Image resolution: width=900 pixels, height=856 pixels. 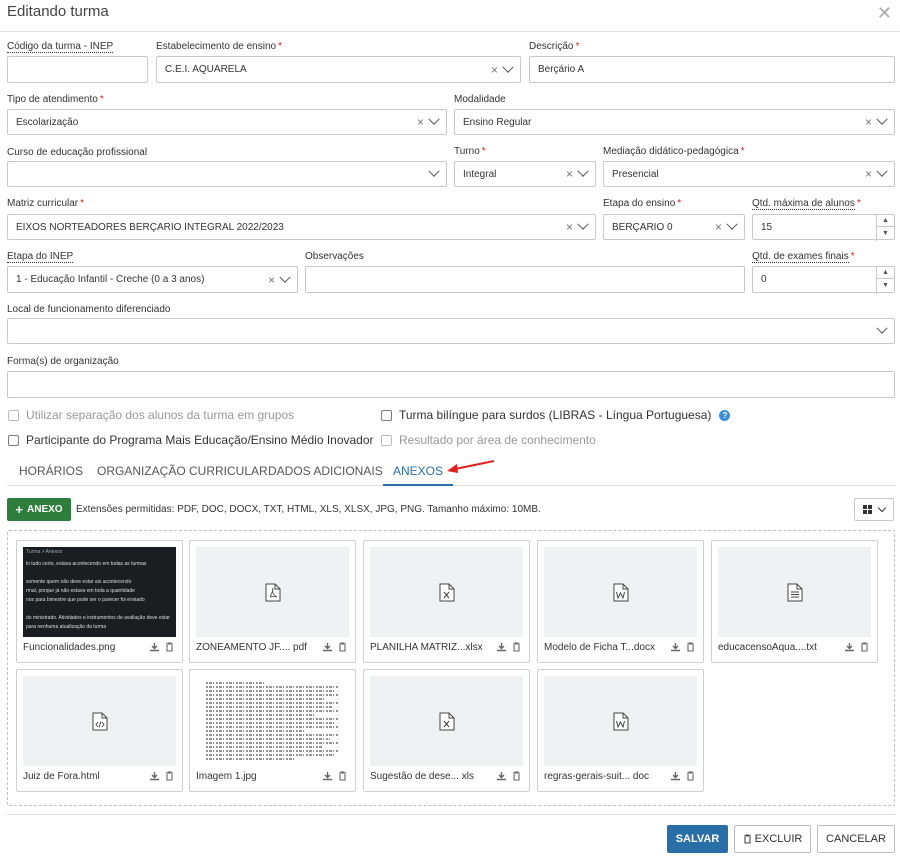 What do you see at coordinates (823, 280) in the screenshot?
I see `qtd-exames-input: 0 ▲ ▼` at bounding box center [823, 280].